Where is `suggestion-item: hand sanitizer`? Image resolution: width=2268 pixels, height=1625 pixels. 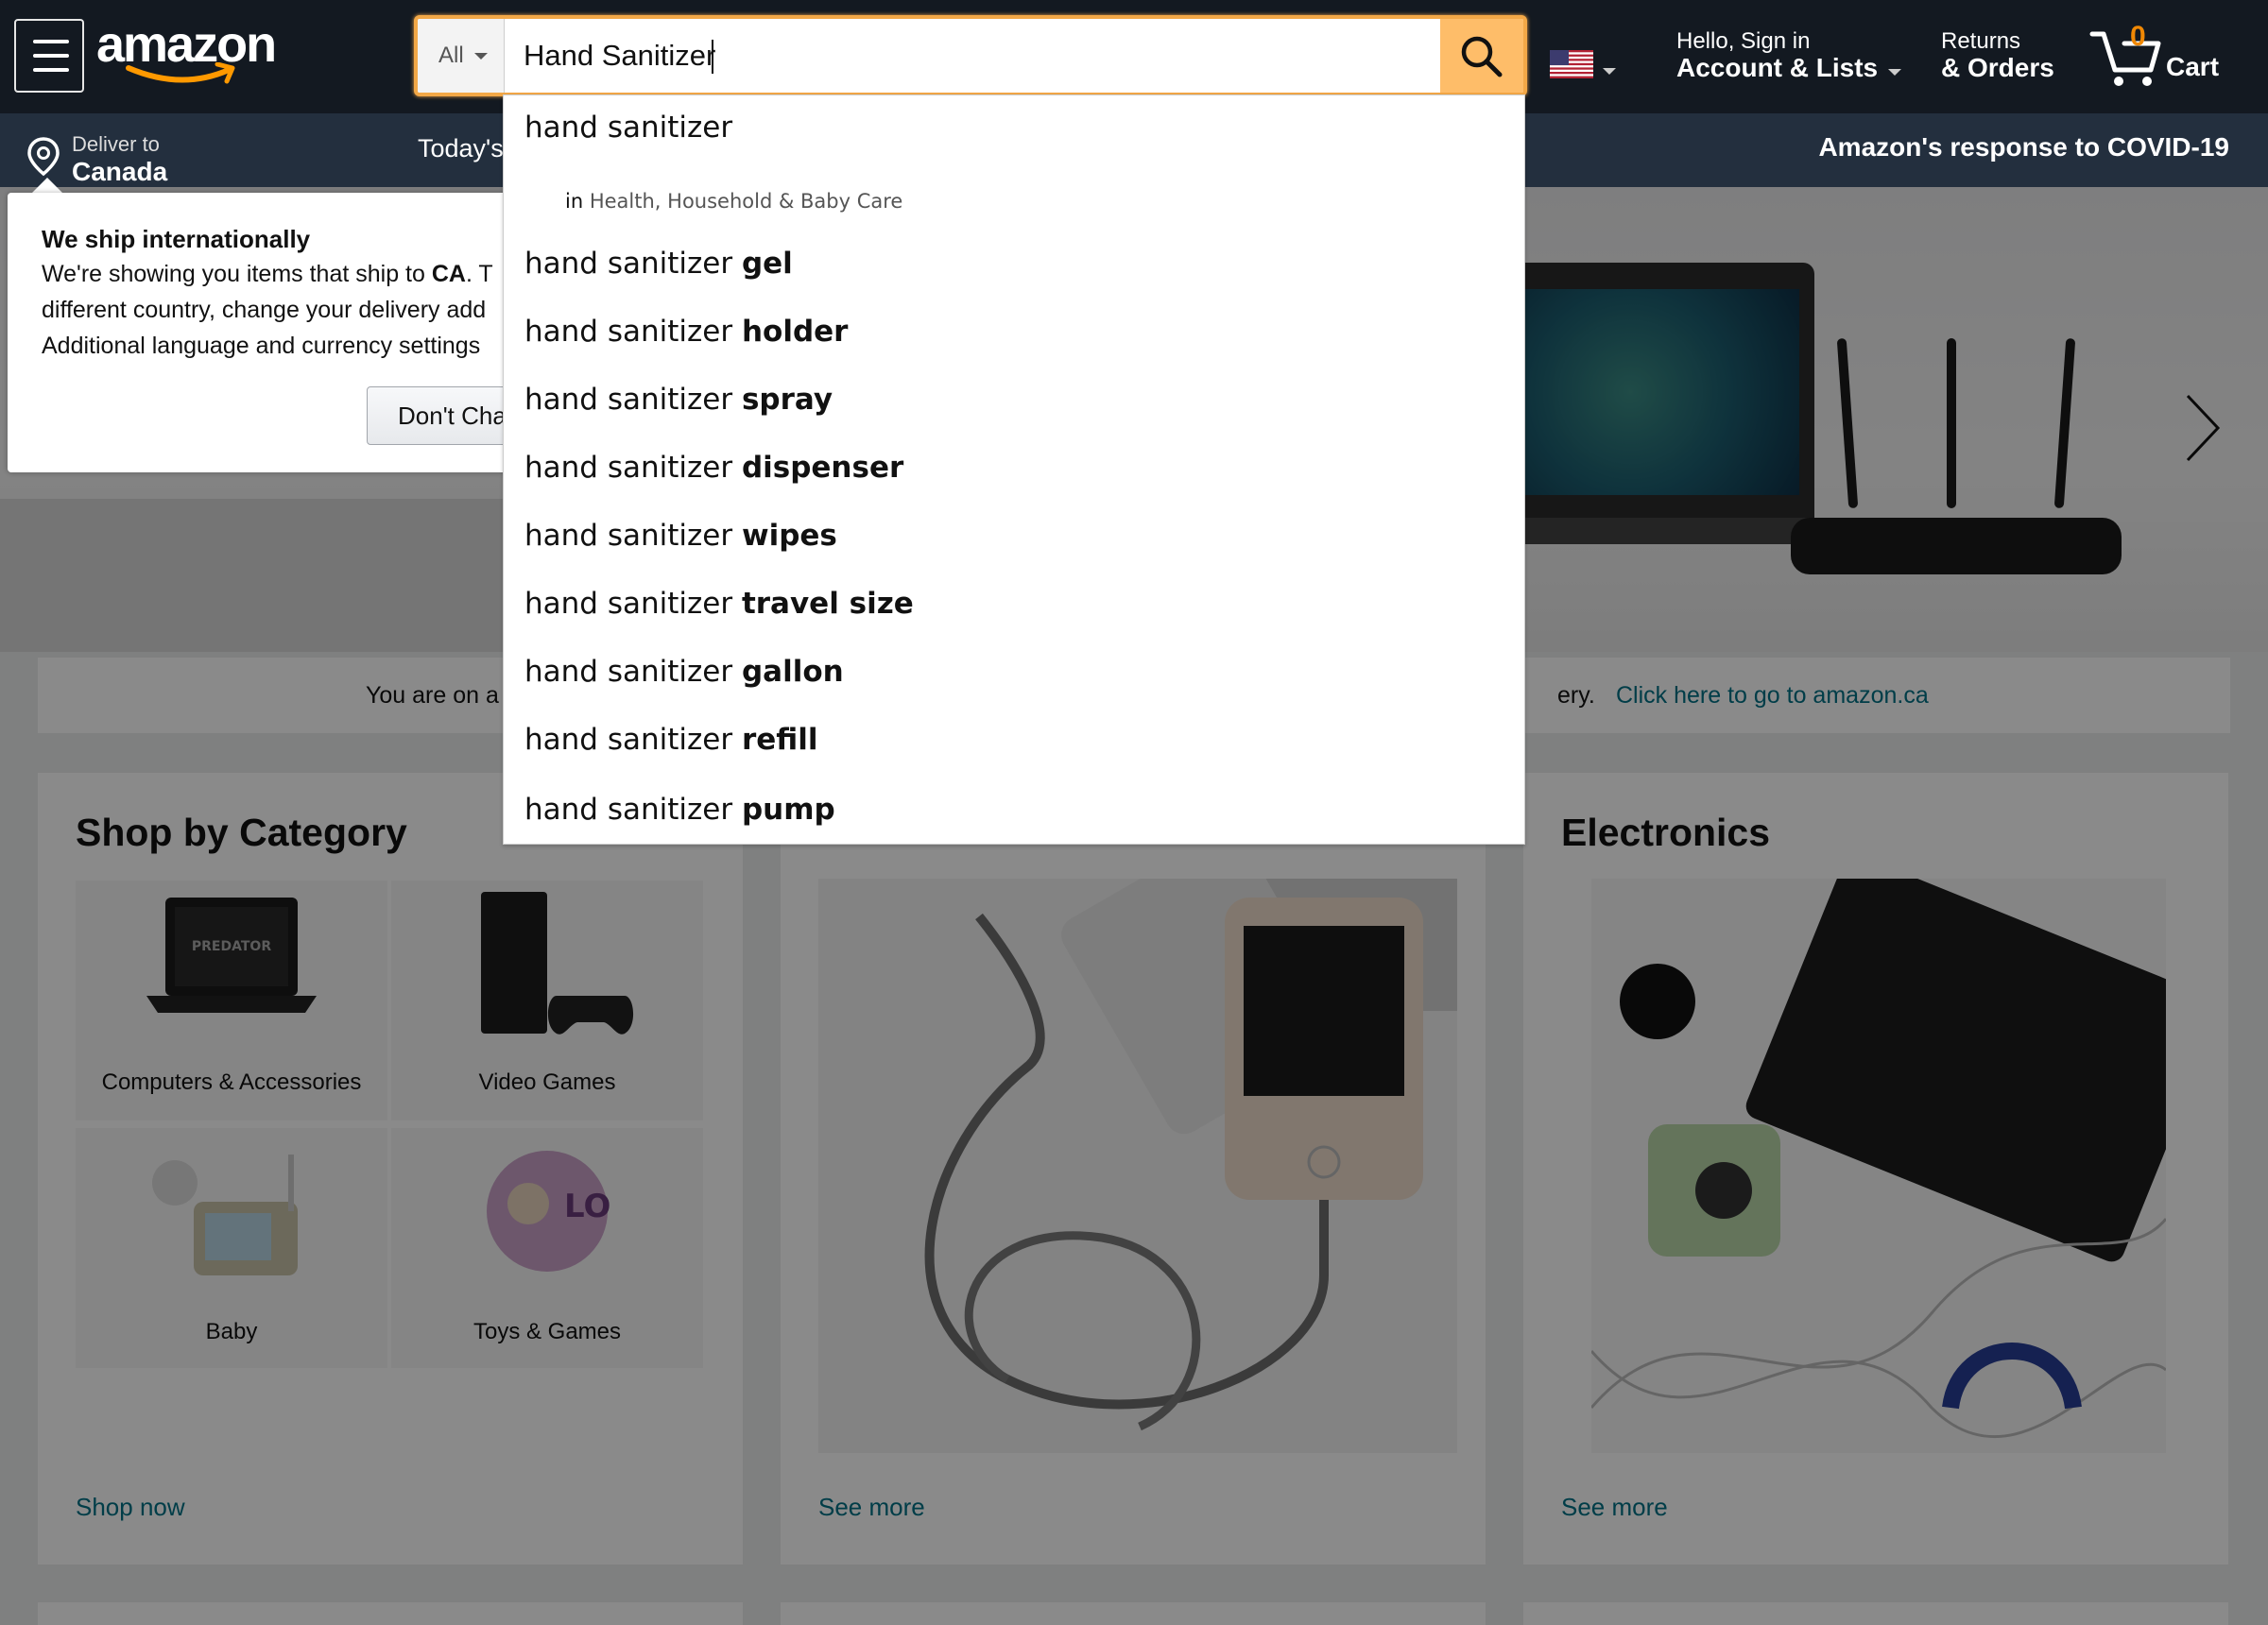 suggestion-item: hand sanitizer is located at coordinates (628, 128).